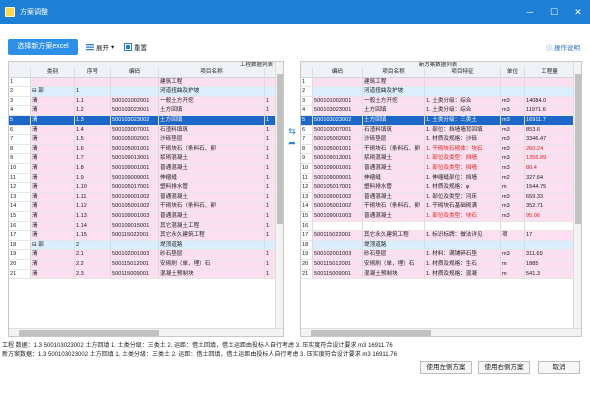 The image size is (590, 400). What do you see at coordinates (338, 73) in the screenshot?
I see `right-column-header: 编码` at bounding box center [338, 73].